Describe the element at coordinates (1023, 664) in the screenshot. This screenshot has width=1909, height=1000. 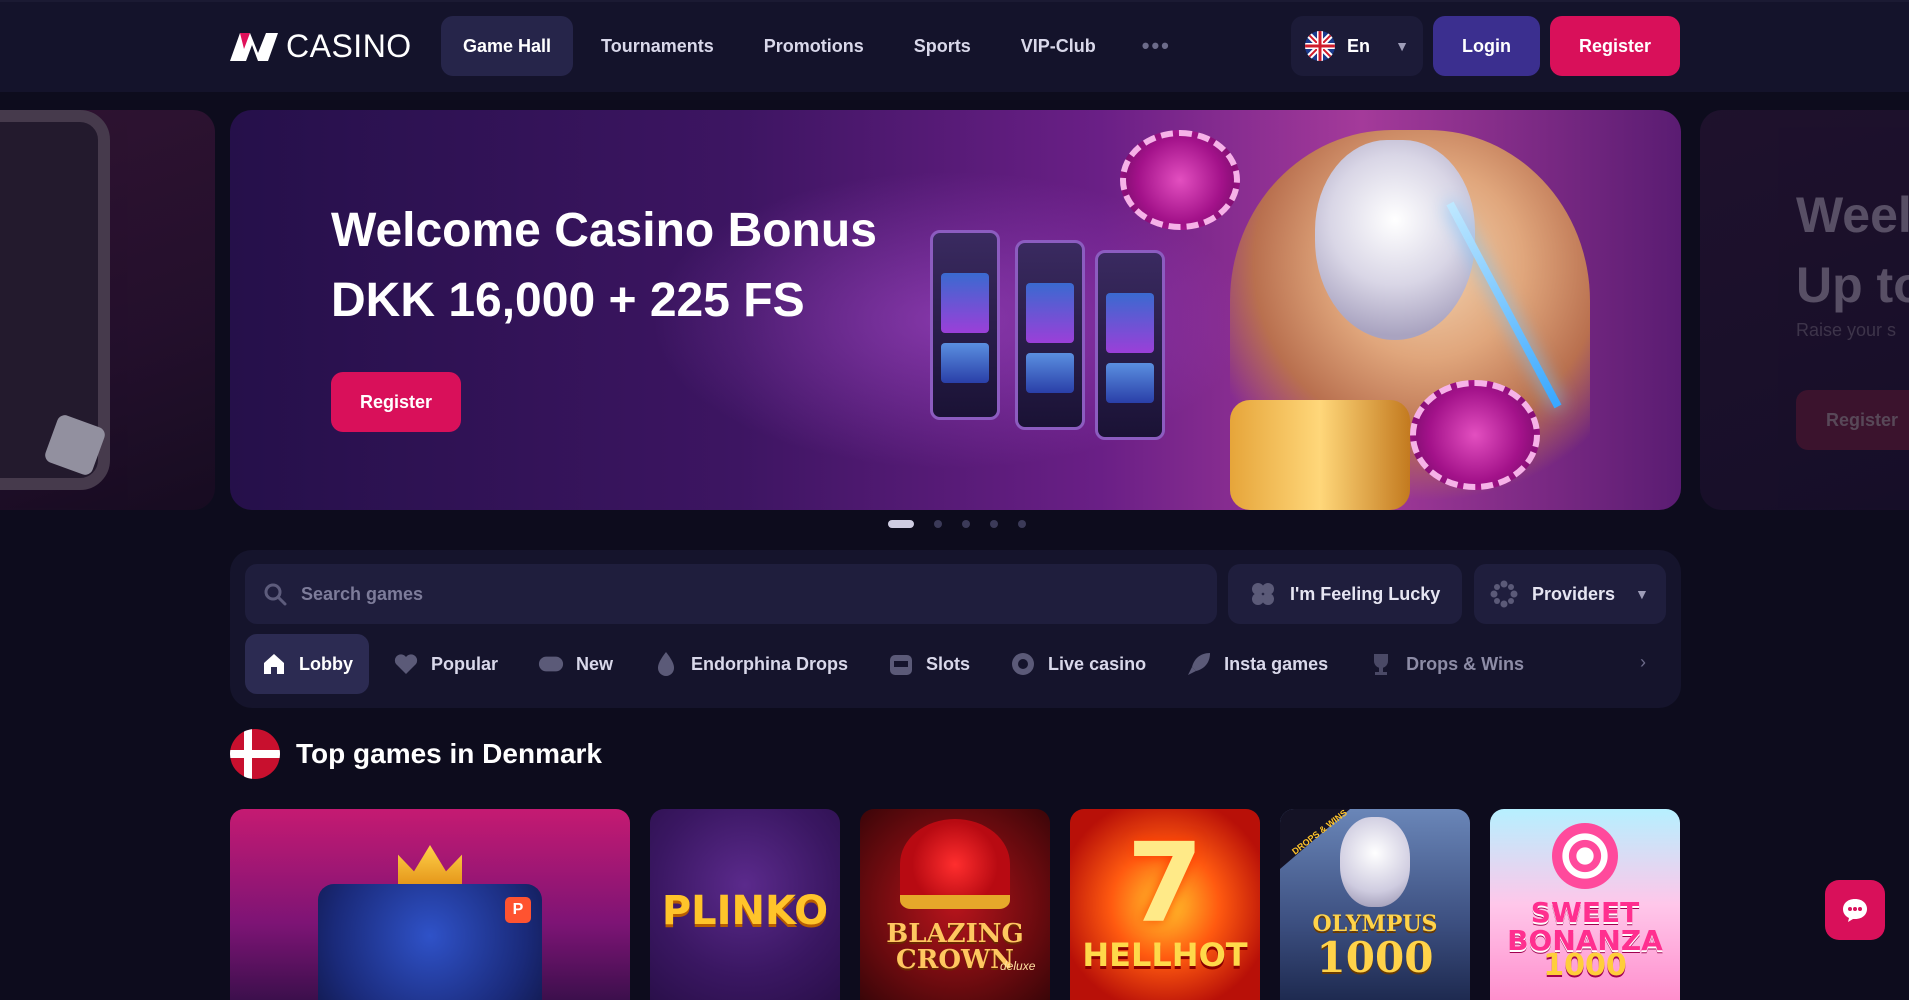
I see `live-icon` at that location.